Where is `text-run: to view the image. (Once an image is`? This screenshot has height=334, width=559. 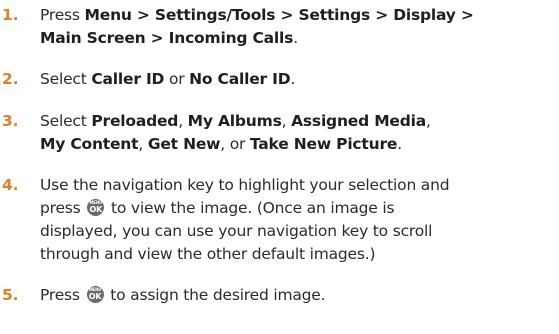 text-run: to view the image. (Once an image is is located at coordinates (250, 208).